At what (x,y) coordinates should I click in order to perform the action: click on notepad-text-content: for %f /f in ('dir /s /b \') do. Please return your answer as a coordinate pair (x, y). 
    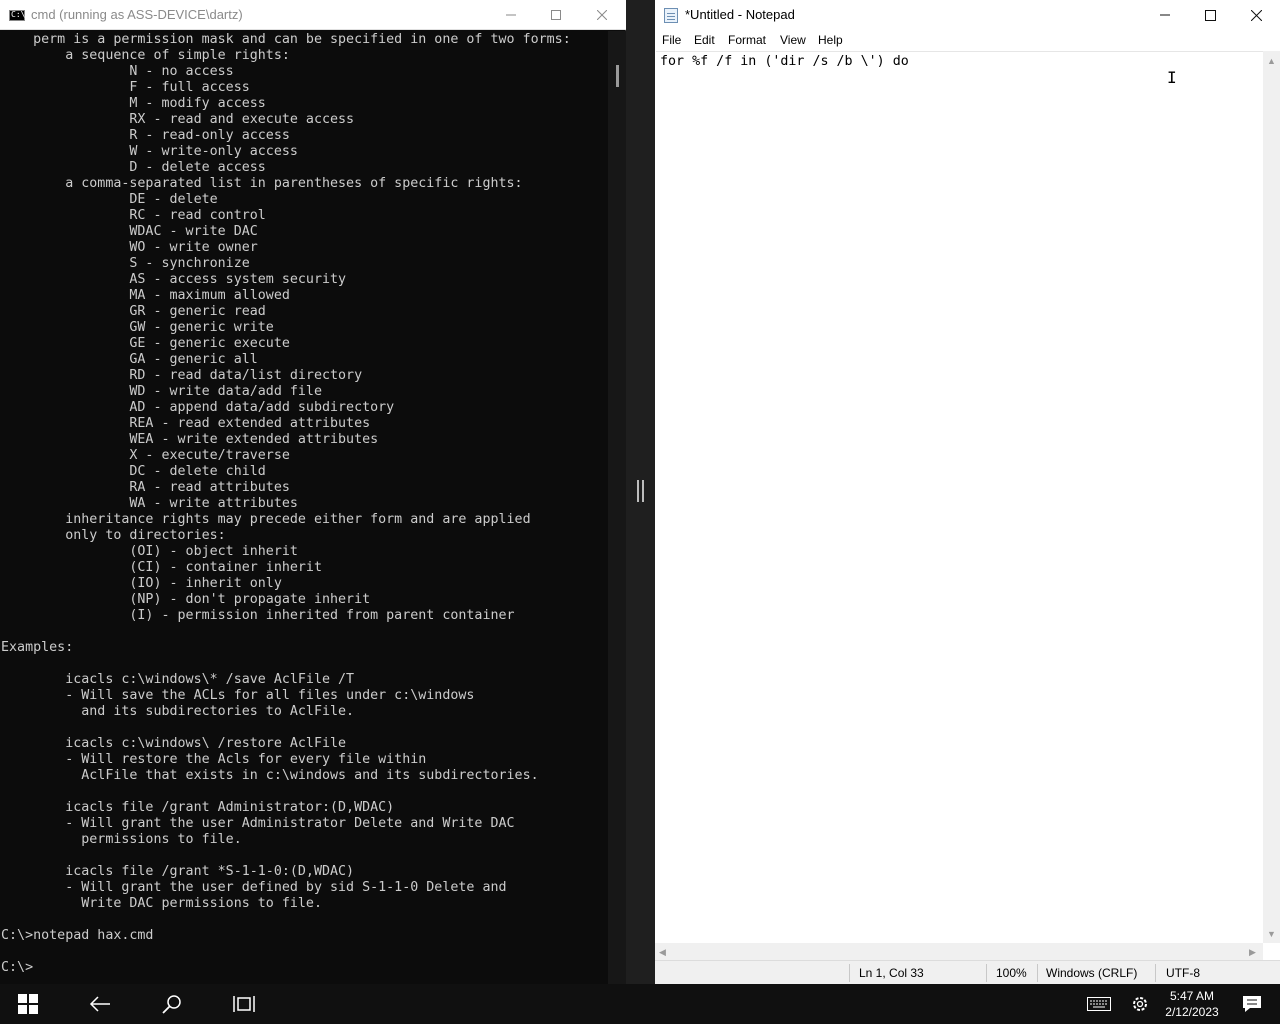
    Looking at the image, I should click on (784, 62).